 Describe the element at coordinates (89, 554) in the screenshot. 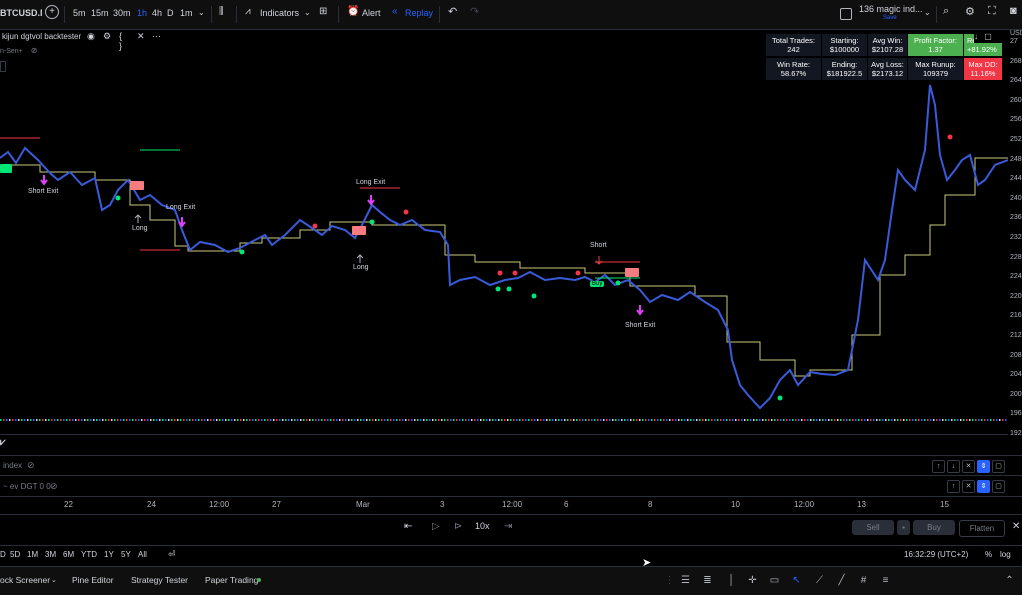

I see `range-ytd: YTD` at that location.